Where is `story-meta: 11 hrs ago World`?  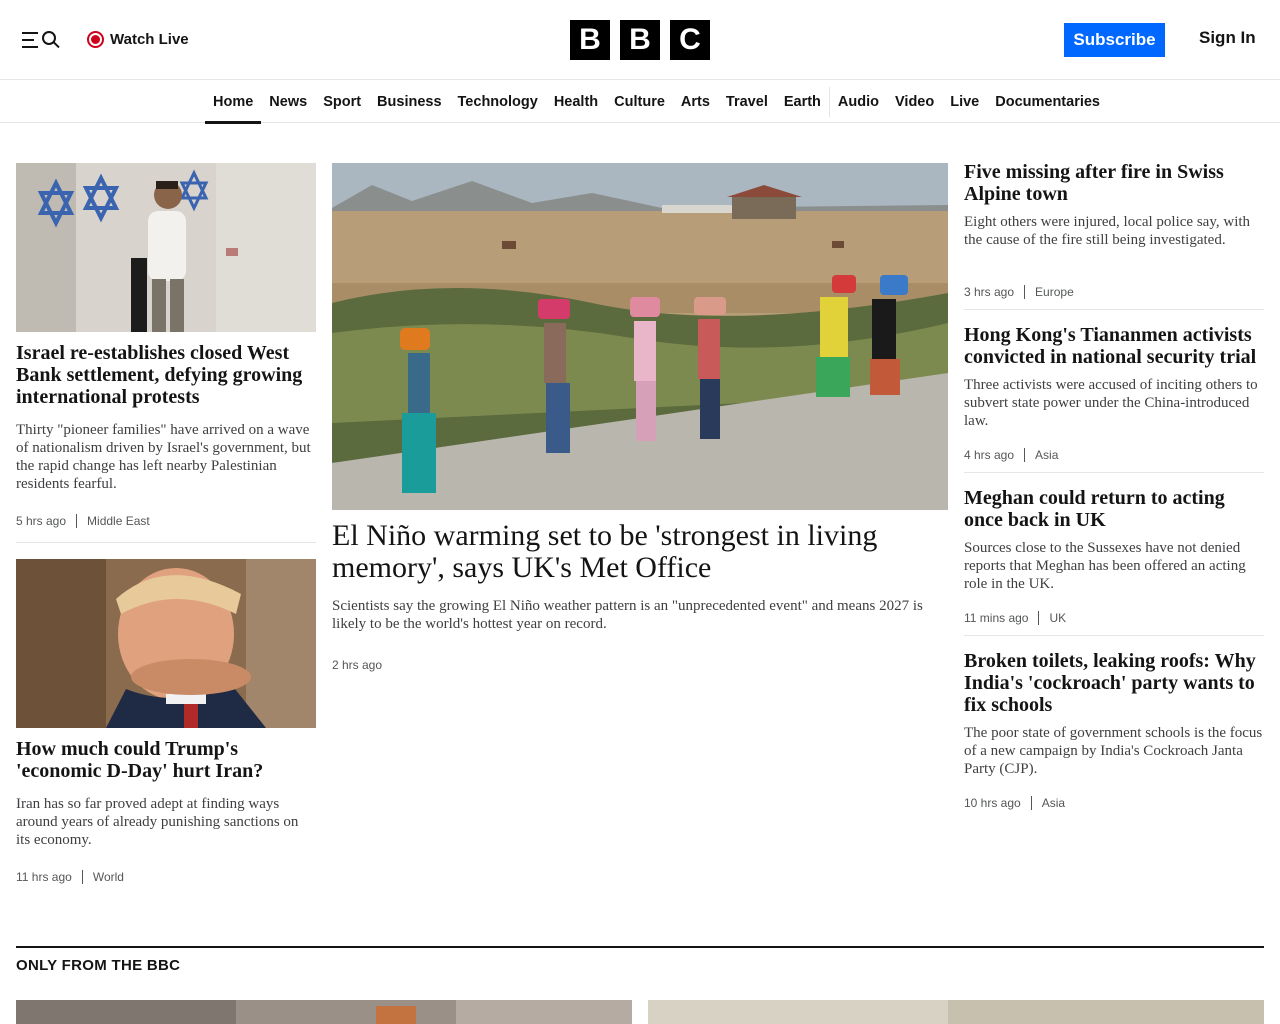 story-meta: 11 hrs ago World is located at coordinates (70, 877).